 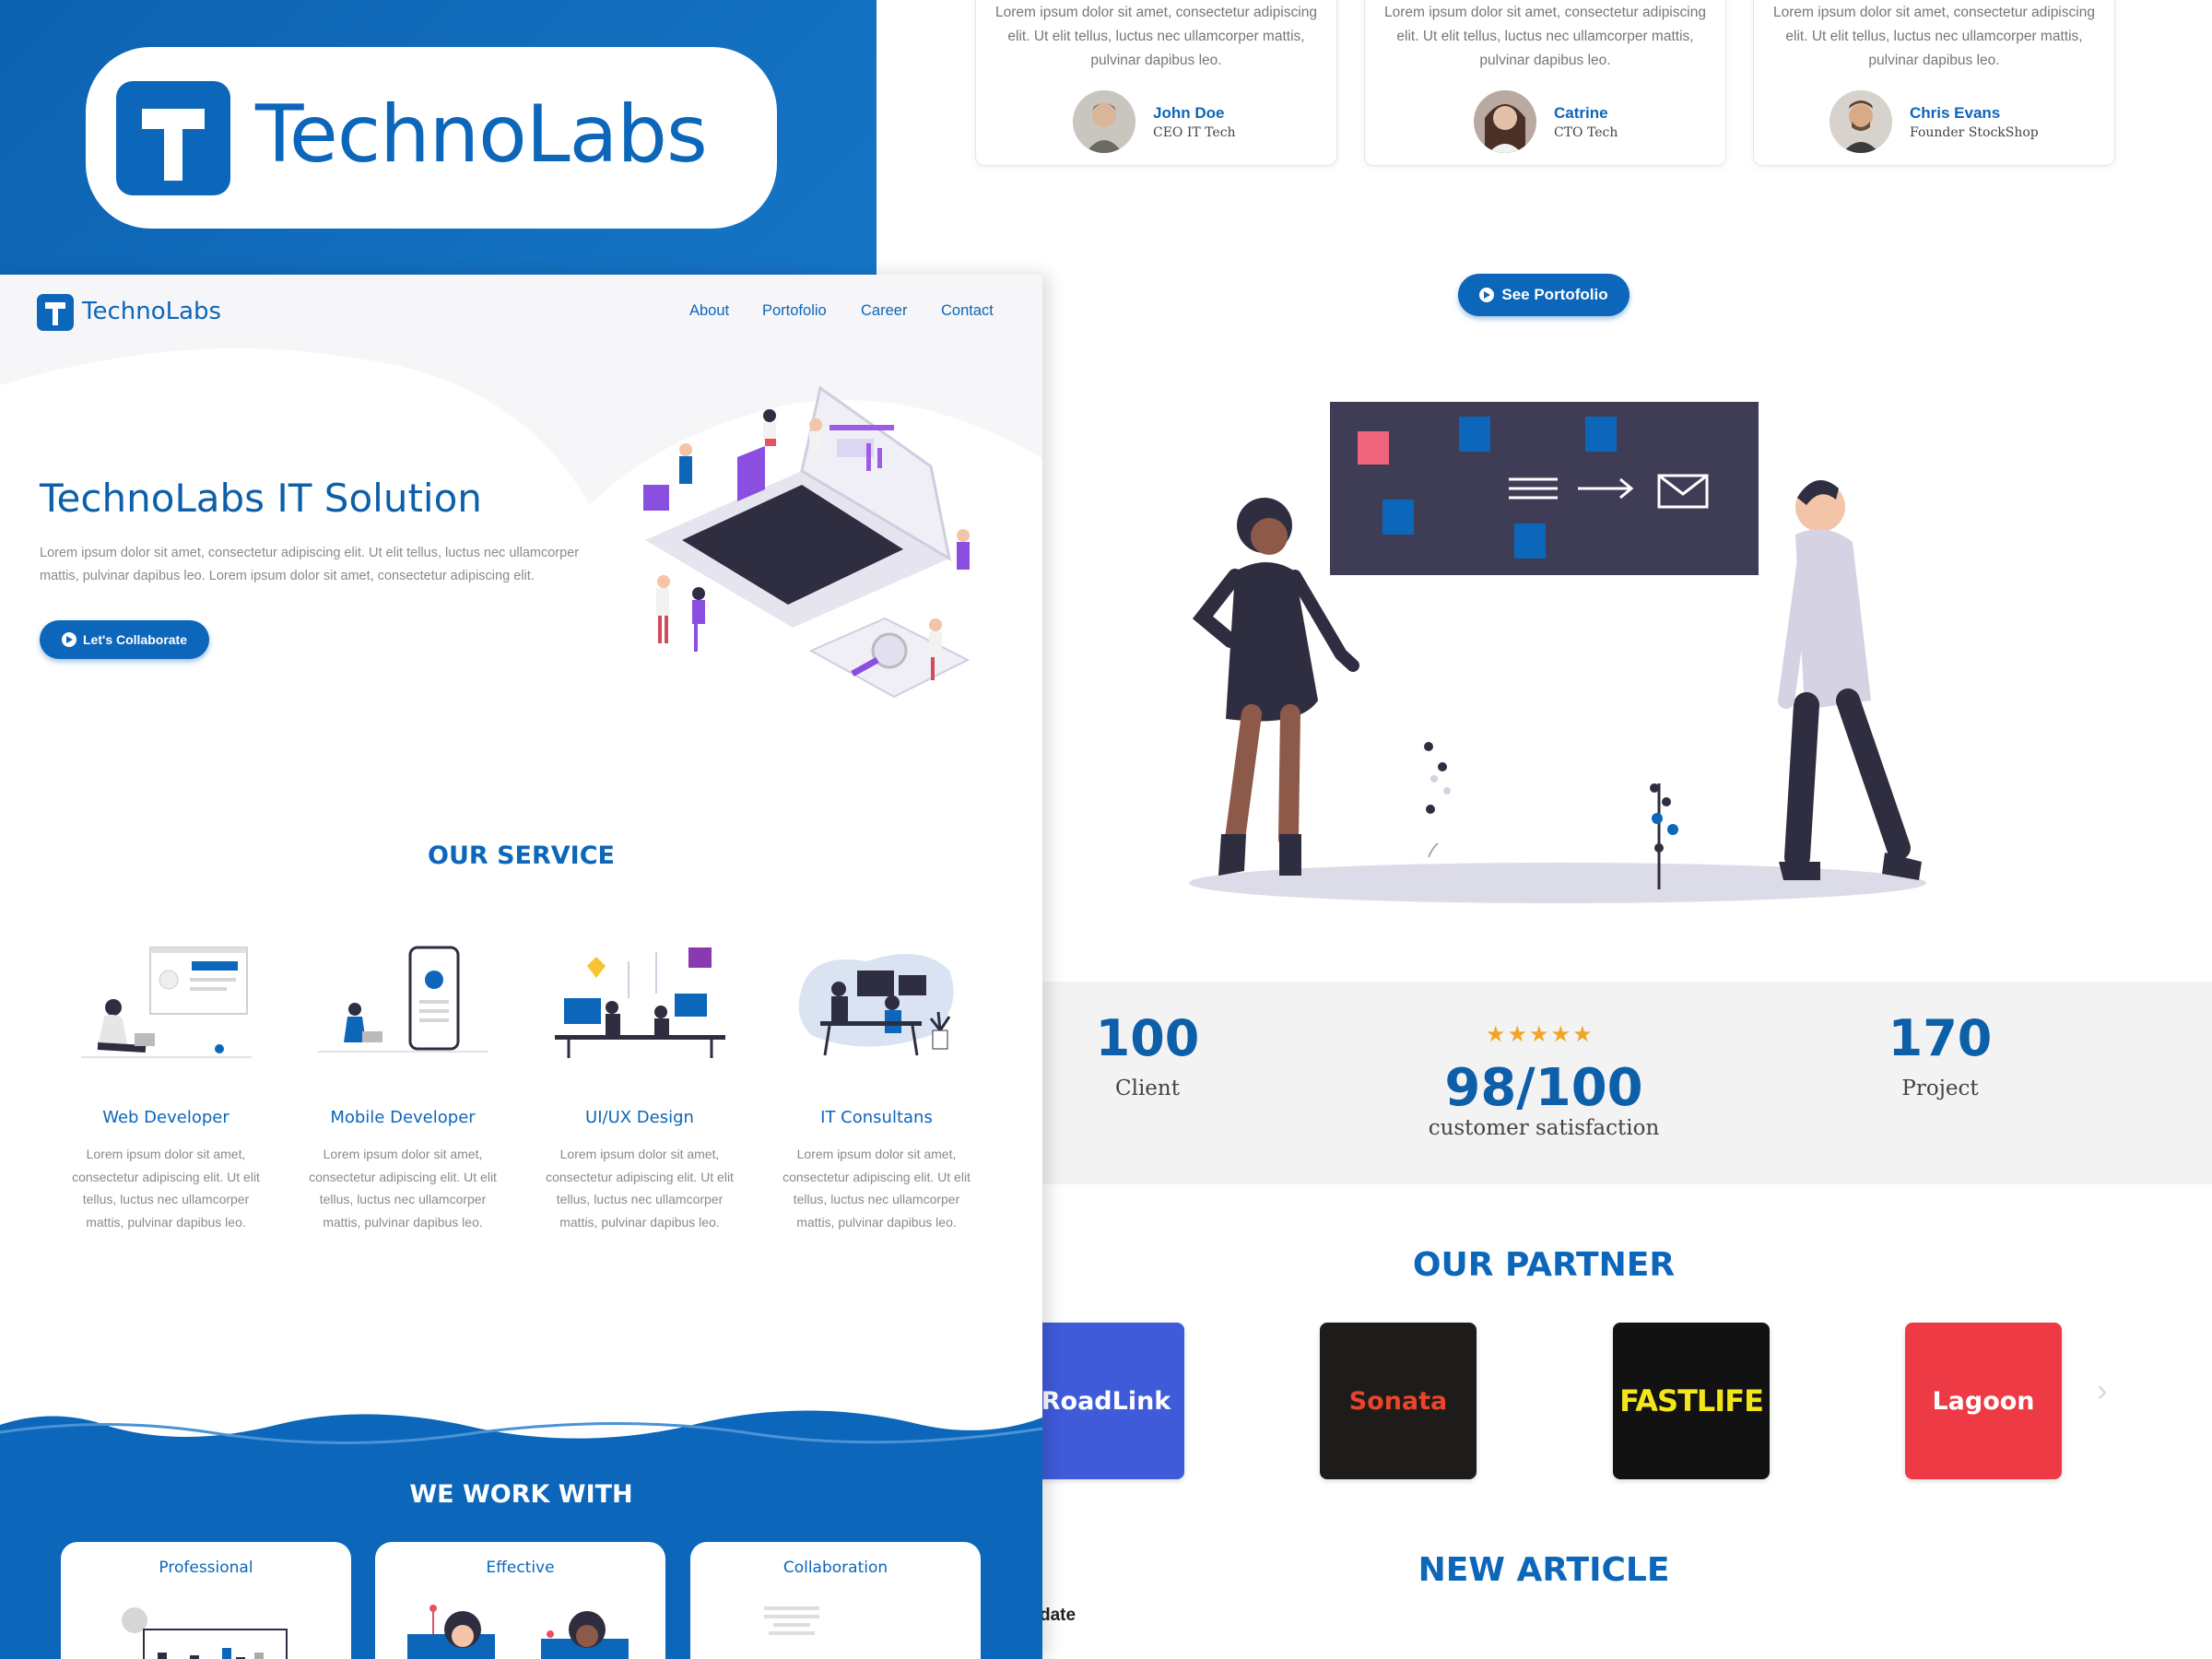 I want to click on partner-name: Sonata, so click(x=1398, y=1401).